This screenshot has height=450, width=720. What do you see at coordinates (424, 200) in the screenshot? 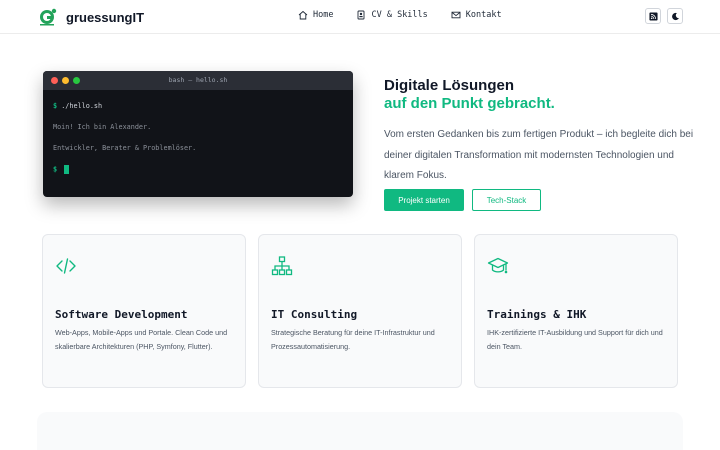
I see `project-start-button: Projekt starten` at bounding box center [424, 200].